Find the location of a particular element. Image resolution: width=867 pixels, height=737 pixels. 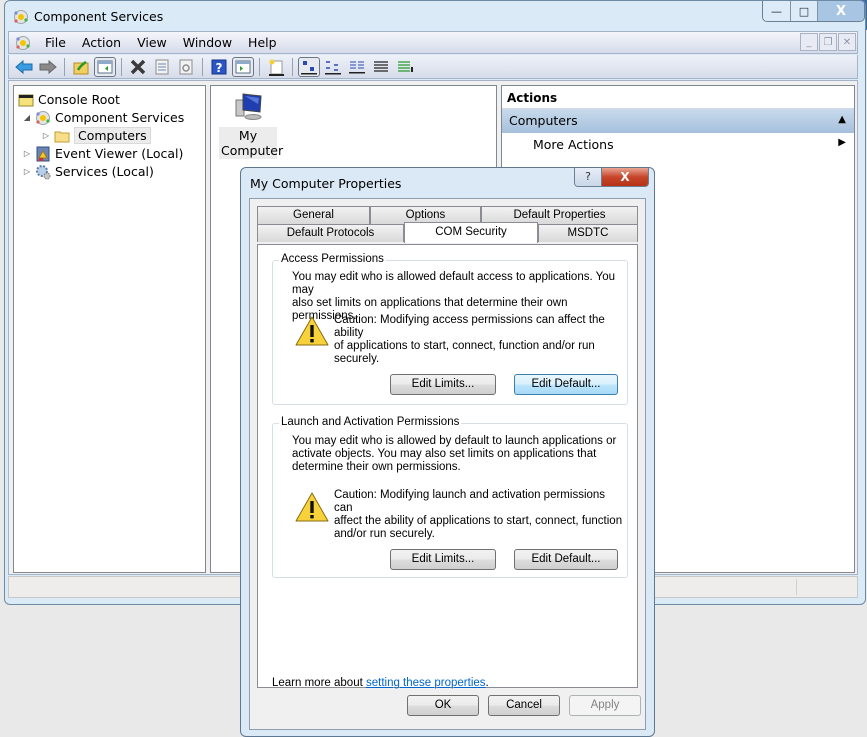

back-button is located at coordinates (24, 67).